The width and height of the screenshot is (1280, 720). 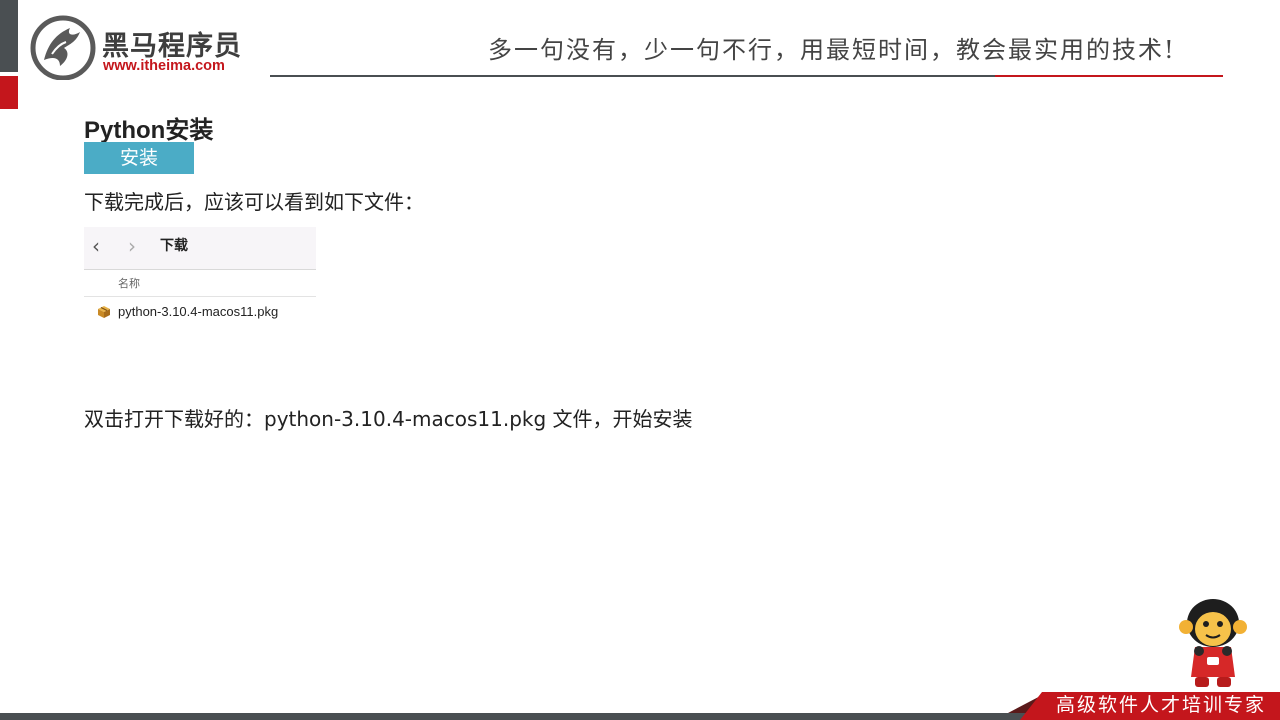 I want to click on footer-tagline: 高级软件人才培训专家, so click(x=1160, y=705).